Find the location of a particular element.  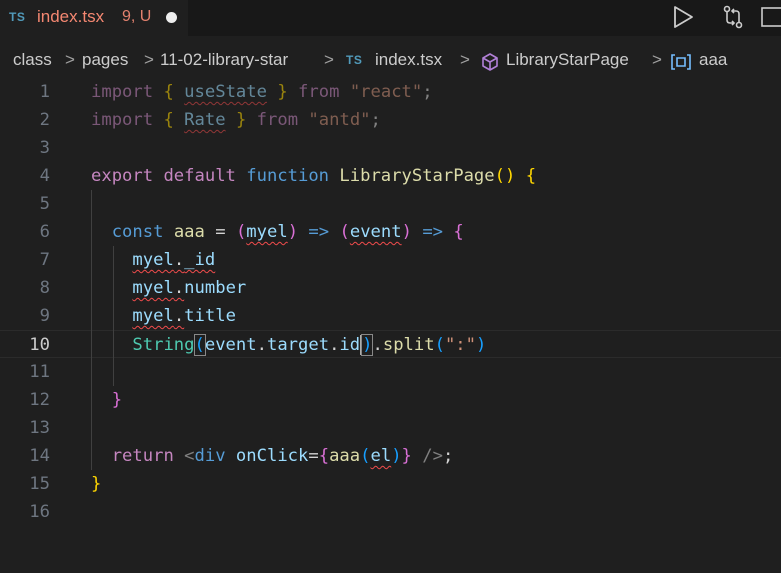

breadcrumb-item-variable: aaa is located at coordinates (713, 60).